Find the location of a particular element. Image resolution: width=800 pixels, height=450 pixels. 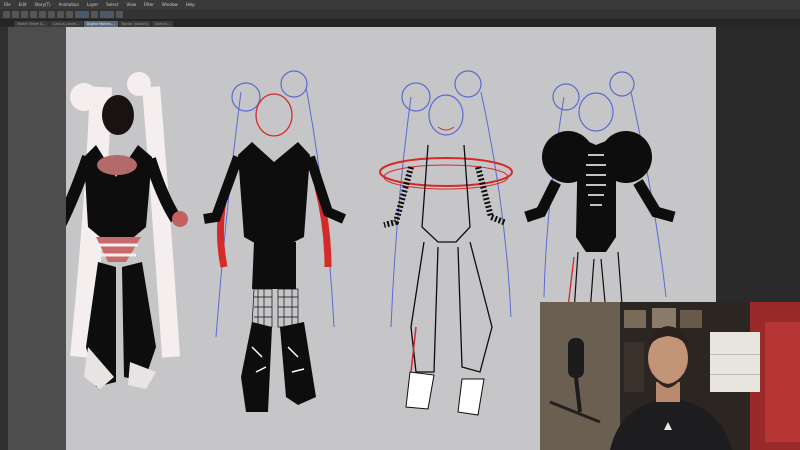

menu-item-edit: Edit is located at coordinates (23, 4).